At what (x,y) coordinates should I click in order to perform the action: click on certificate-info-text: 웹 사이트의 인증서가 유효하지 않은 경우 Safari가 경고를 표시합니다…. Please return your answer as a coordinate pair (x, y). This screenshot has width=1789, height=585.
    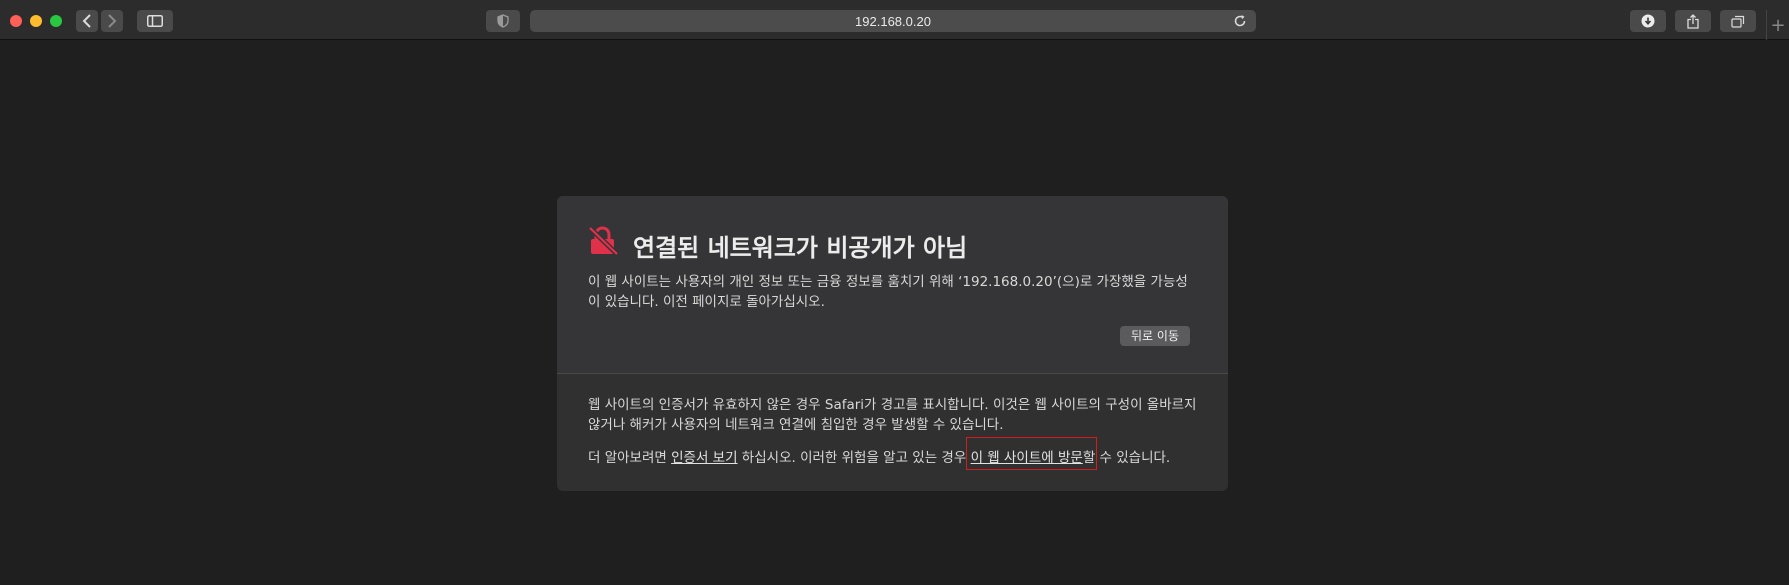
    Looking at the image, I should click on (892, 415).